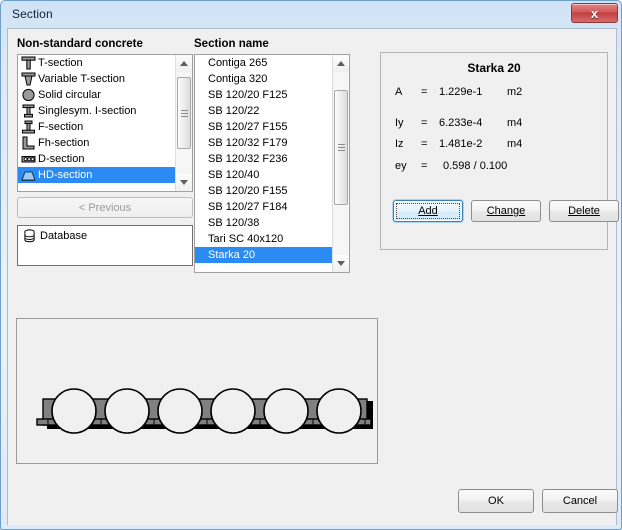  I want to click on non-standard-concrete-label: Non-standard concrete, so click(80, 44).